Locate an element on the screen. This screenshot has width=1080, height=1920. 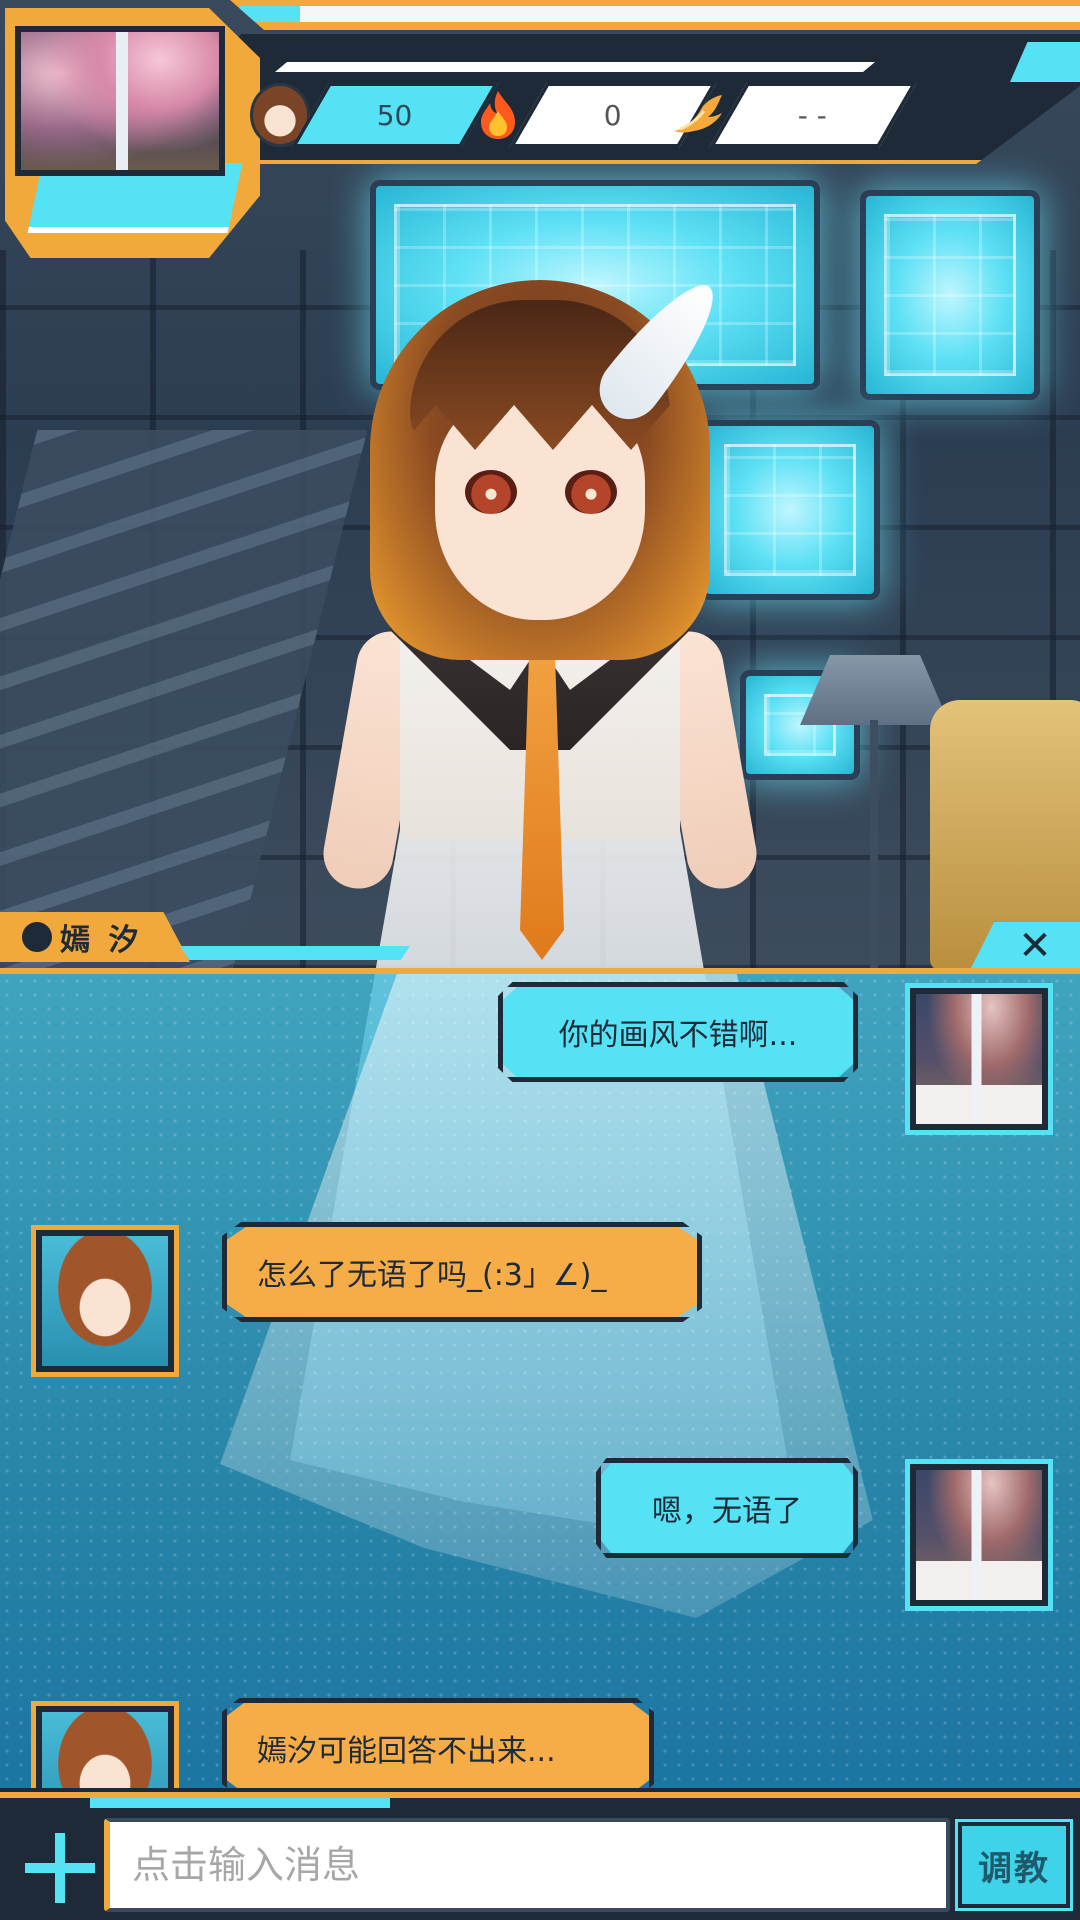
chat-message-user: 嗯，无语了 is located at coordinates (727, 1508).